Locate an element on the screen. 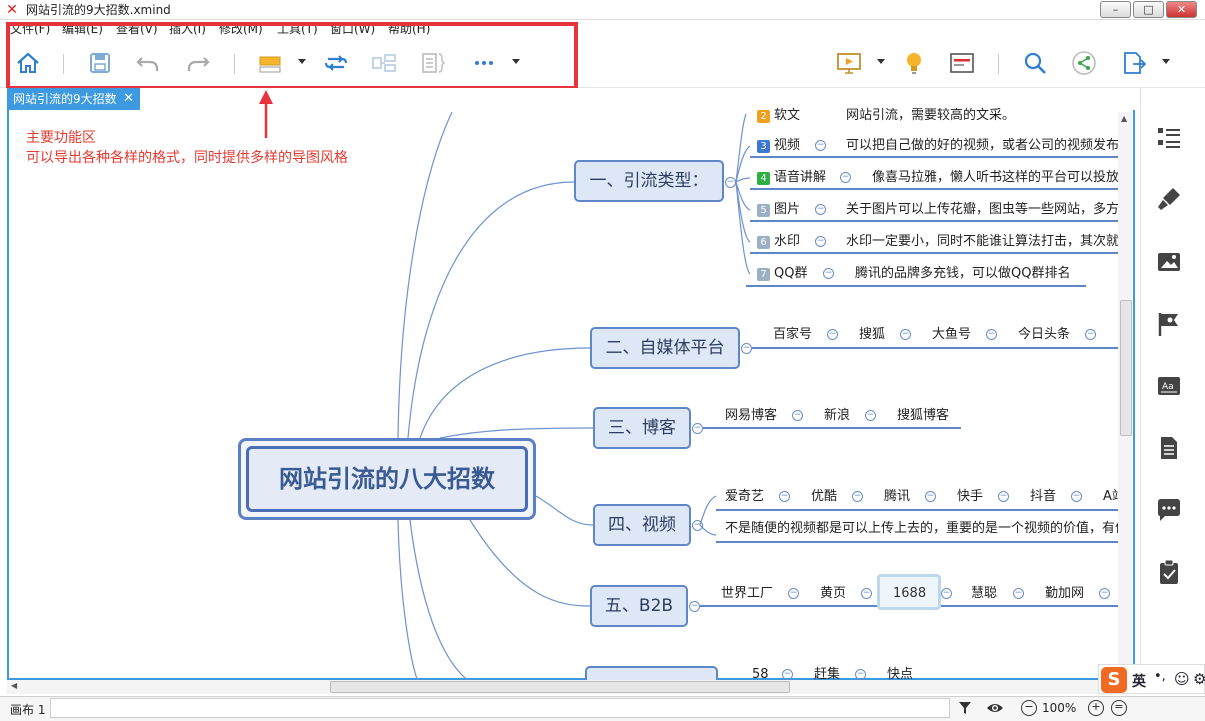 Image resolution: width=1205 pixels, height=721 pixels. subtopic-b5-2: 黄页 is located at coordinates (833, 594).